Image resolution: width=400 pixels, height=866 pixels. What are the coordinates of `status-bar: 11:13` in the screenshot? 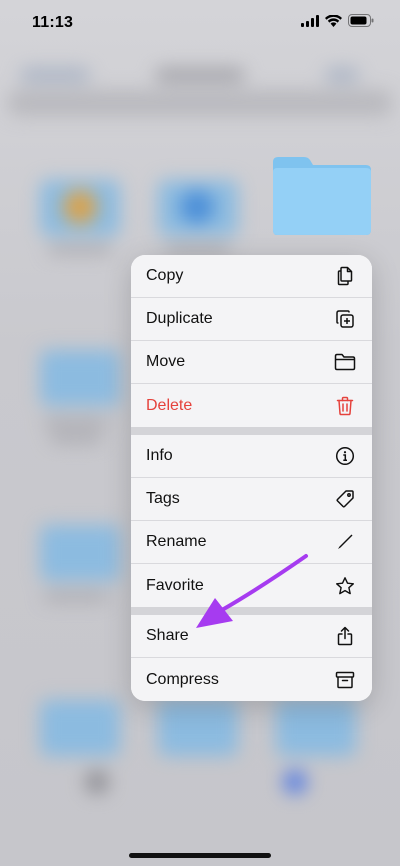 It's located at (200, 23).